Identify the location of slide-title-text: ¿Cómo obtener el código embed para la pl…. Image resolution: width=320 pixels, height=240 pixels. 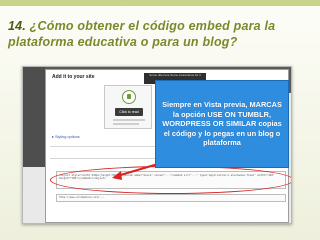
(142, 34).